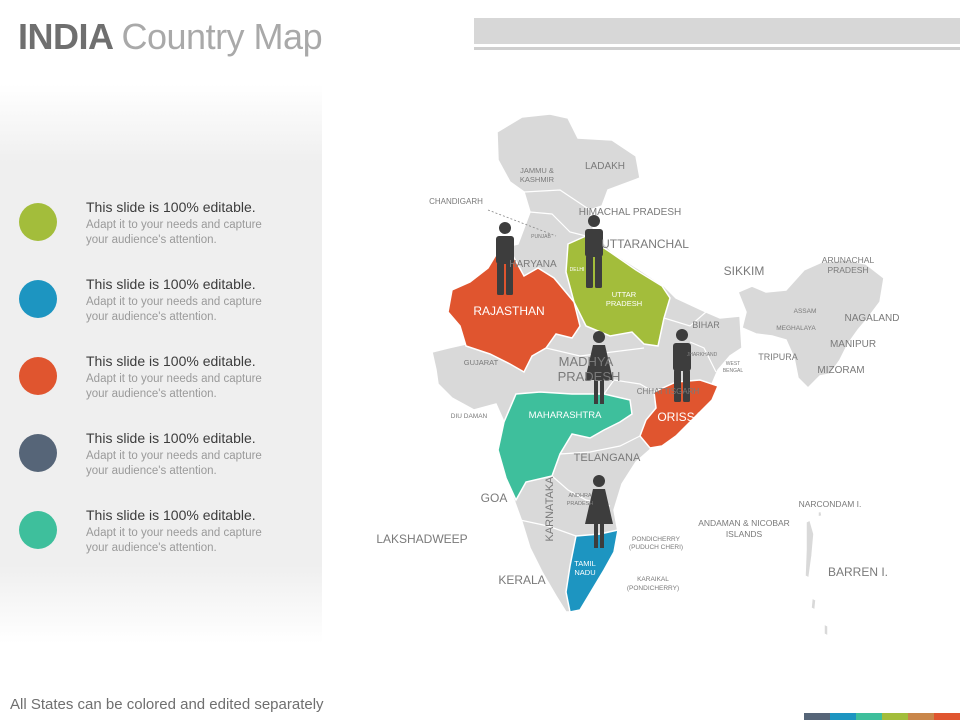  I want to click on label-jammu: JAMMU &, so click(537, 170).